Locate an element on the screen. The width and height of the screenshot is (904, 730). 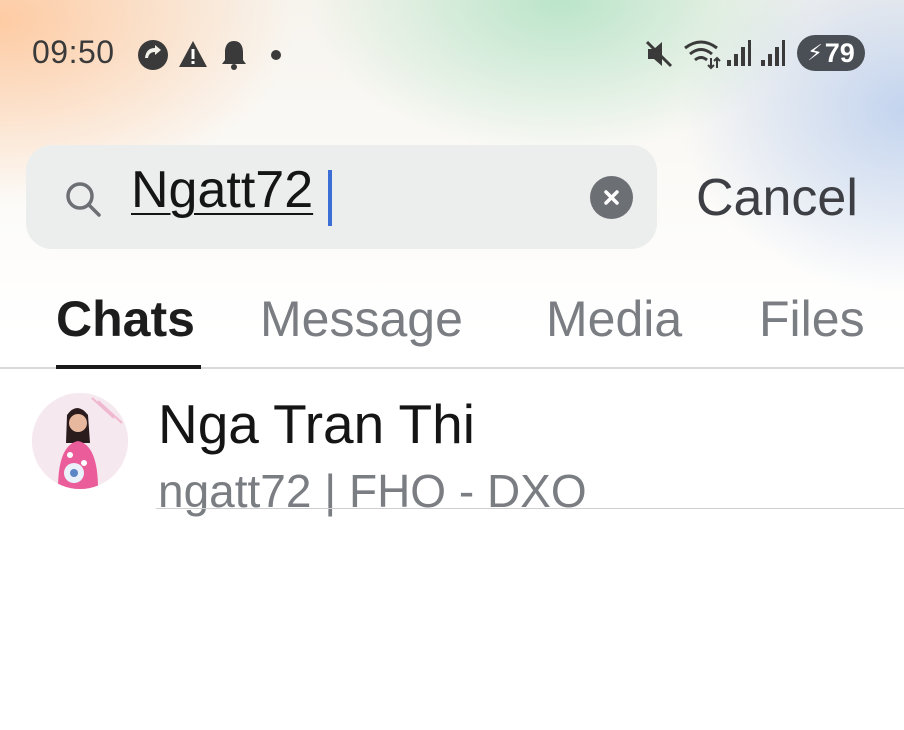
status-bar: 09:50 ⚡ 79 is located at coordinates (452, 50).